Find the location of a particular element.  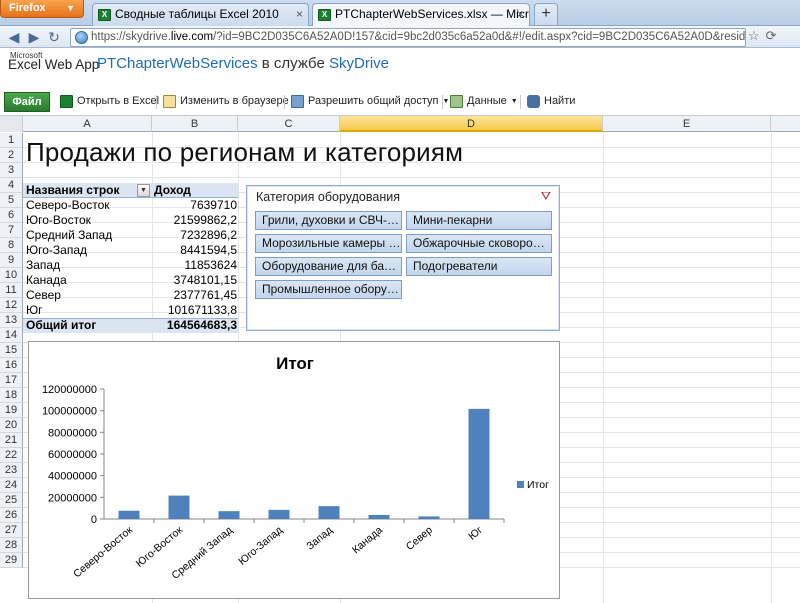

row-header: 5 is located at coordinates (11, 200).